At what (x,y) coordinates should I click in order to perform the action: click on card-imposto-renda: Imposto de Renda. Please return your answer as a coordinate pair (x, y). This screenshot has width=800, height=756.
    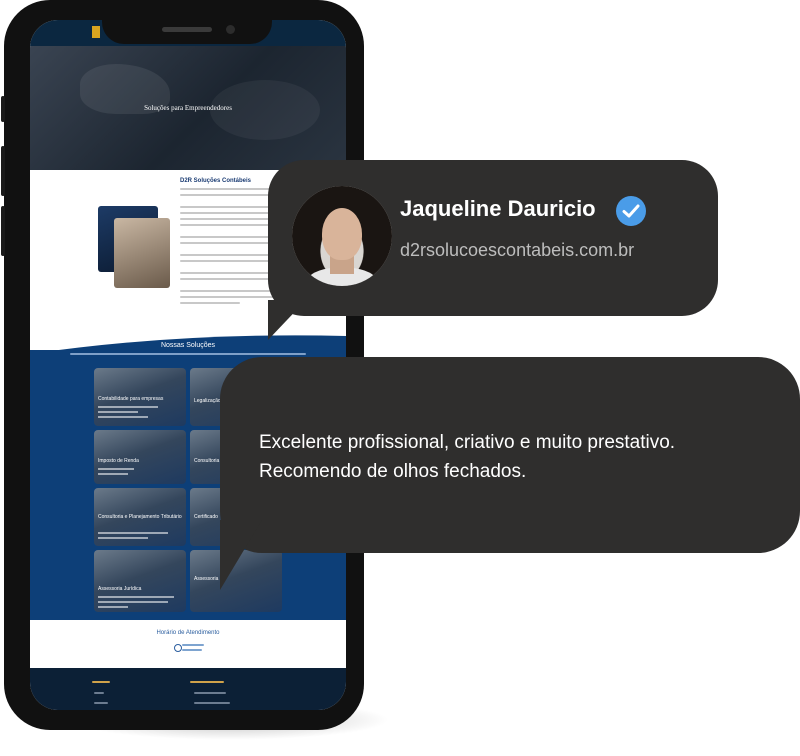
    Looking at the image, I should click on (140, 457).